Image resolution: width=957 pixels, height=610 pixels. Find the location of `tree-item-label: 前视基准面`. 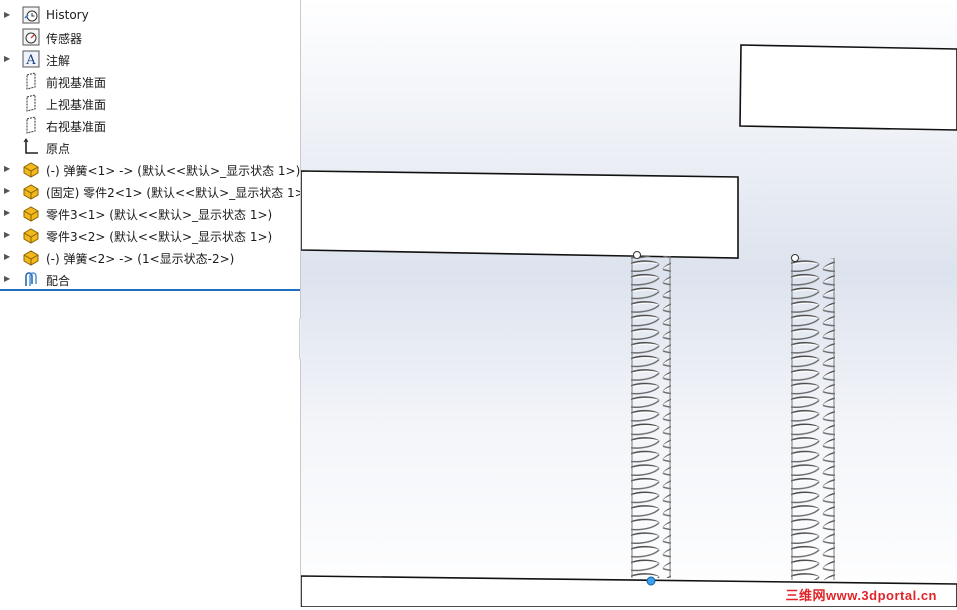

tree-item-label: 前视基准面 is located at coordinates (76, 83).